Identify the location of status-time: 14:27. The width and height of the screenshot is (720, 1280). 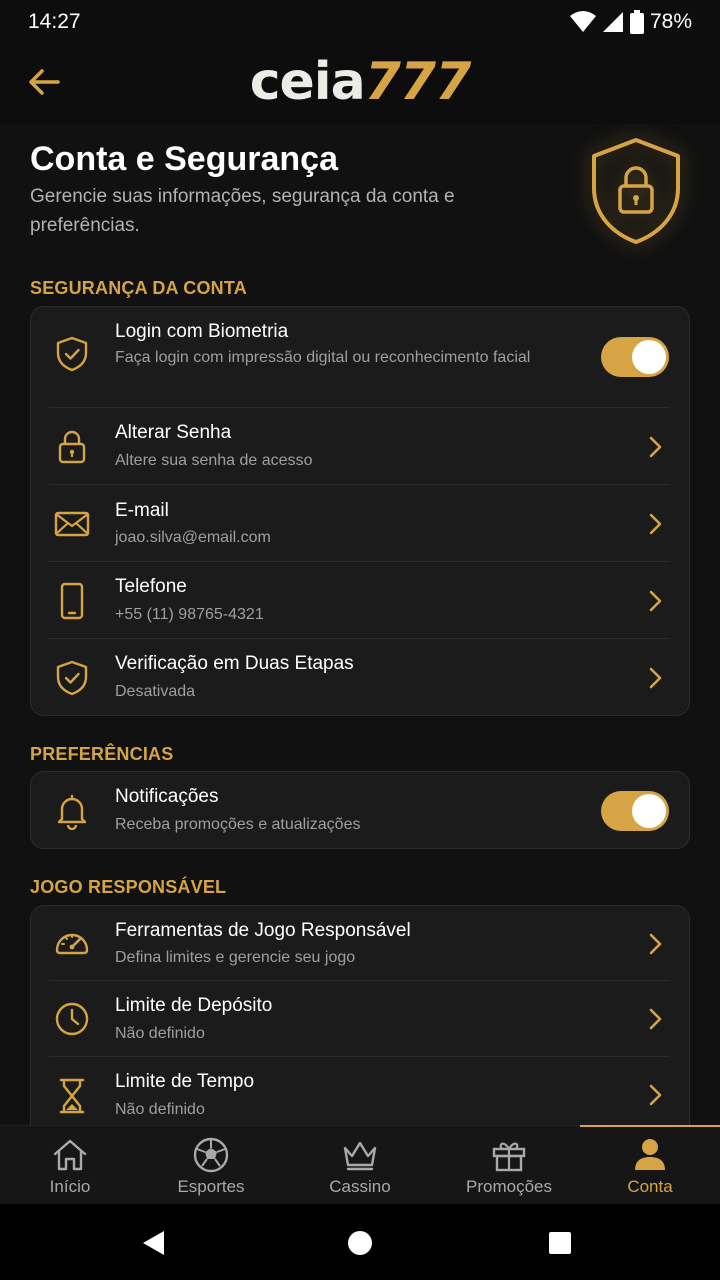
(54, 21).